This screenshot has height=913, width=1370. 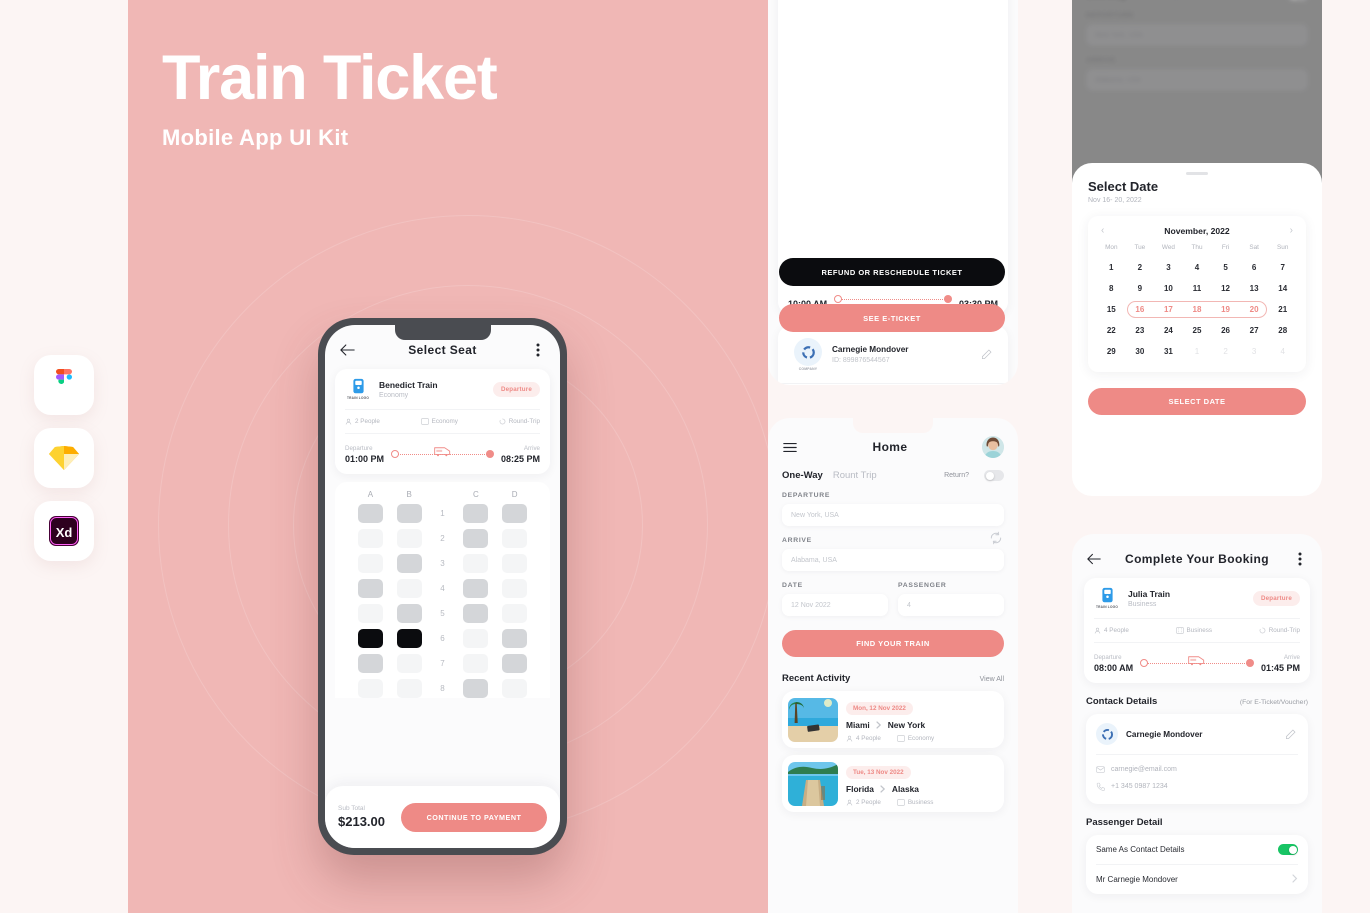 What do you see at coordinates (64, 458) in the screenshot?
I see `sketch-chip` at bounding box center [64, 458].